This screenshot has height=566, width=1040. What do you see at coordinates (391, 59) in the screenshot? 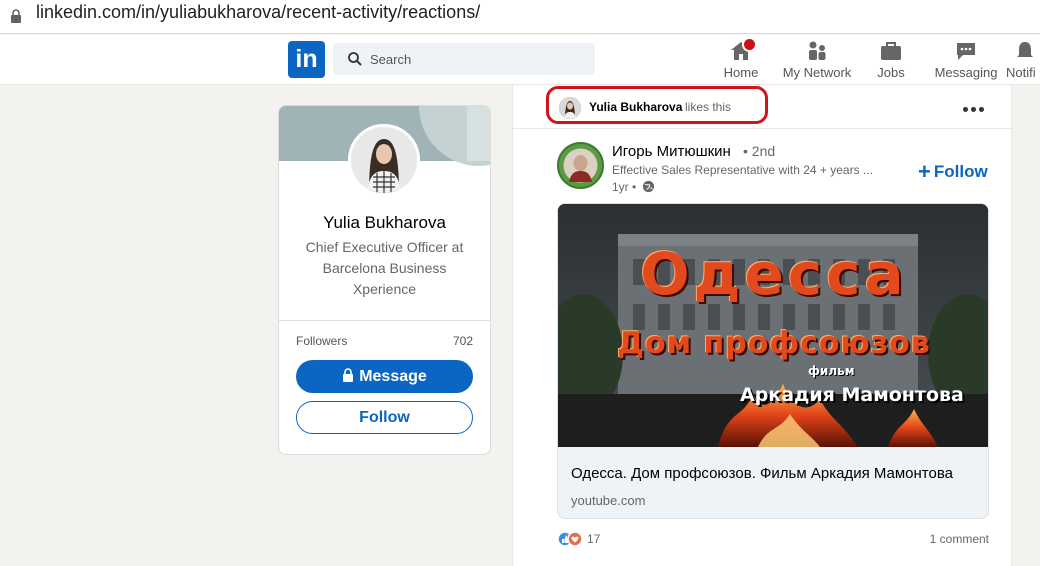
I see `search-placeholder: Search` at bounding box center [391, 59].